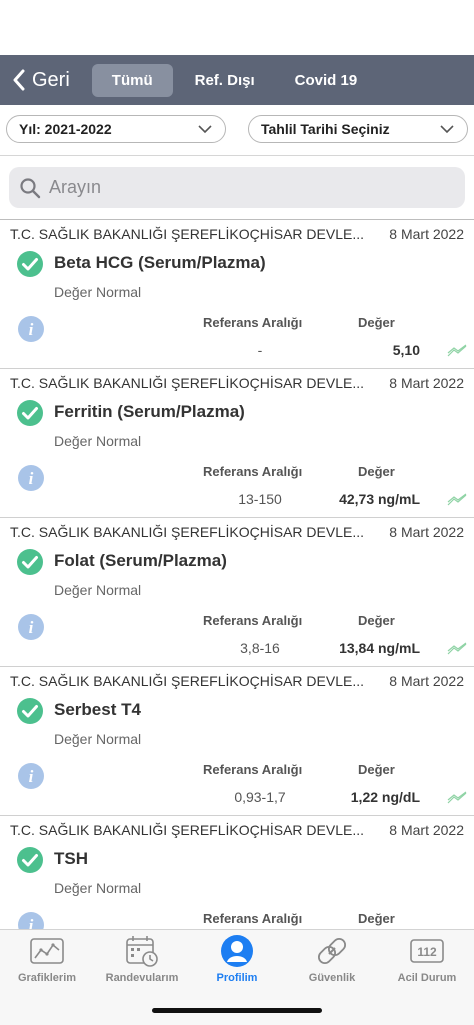  Describe the element at coordinates (65, 129) in the screenshot. I see `year-select-value: Yıl: 2021-2022` at that location.